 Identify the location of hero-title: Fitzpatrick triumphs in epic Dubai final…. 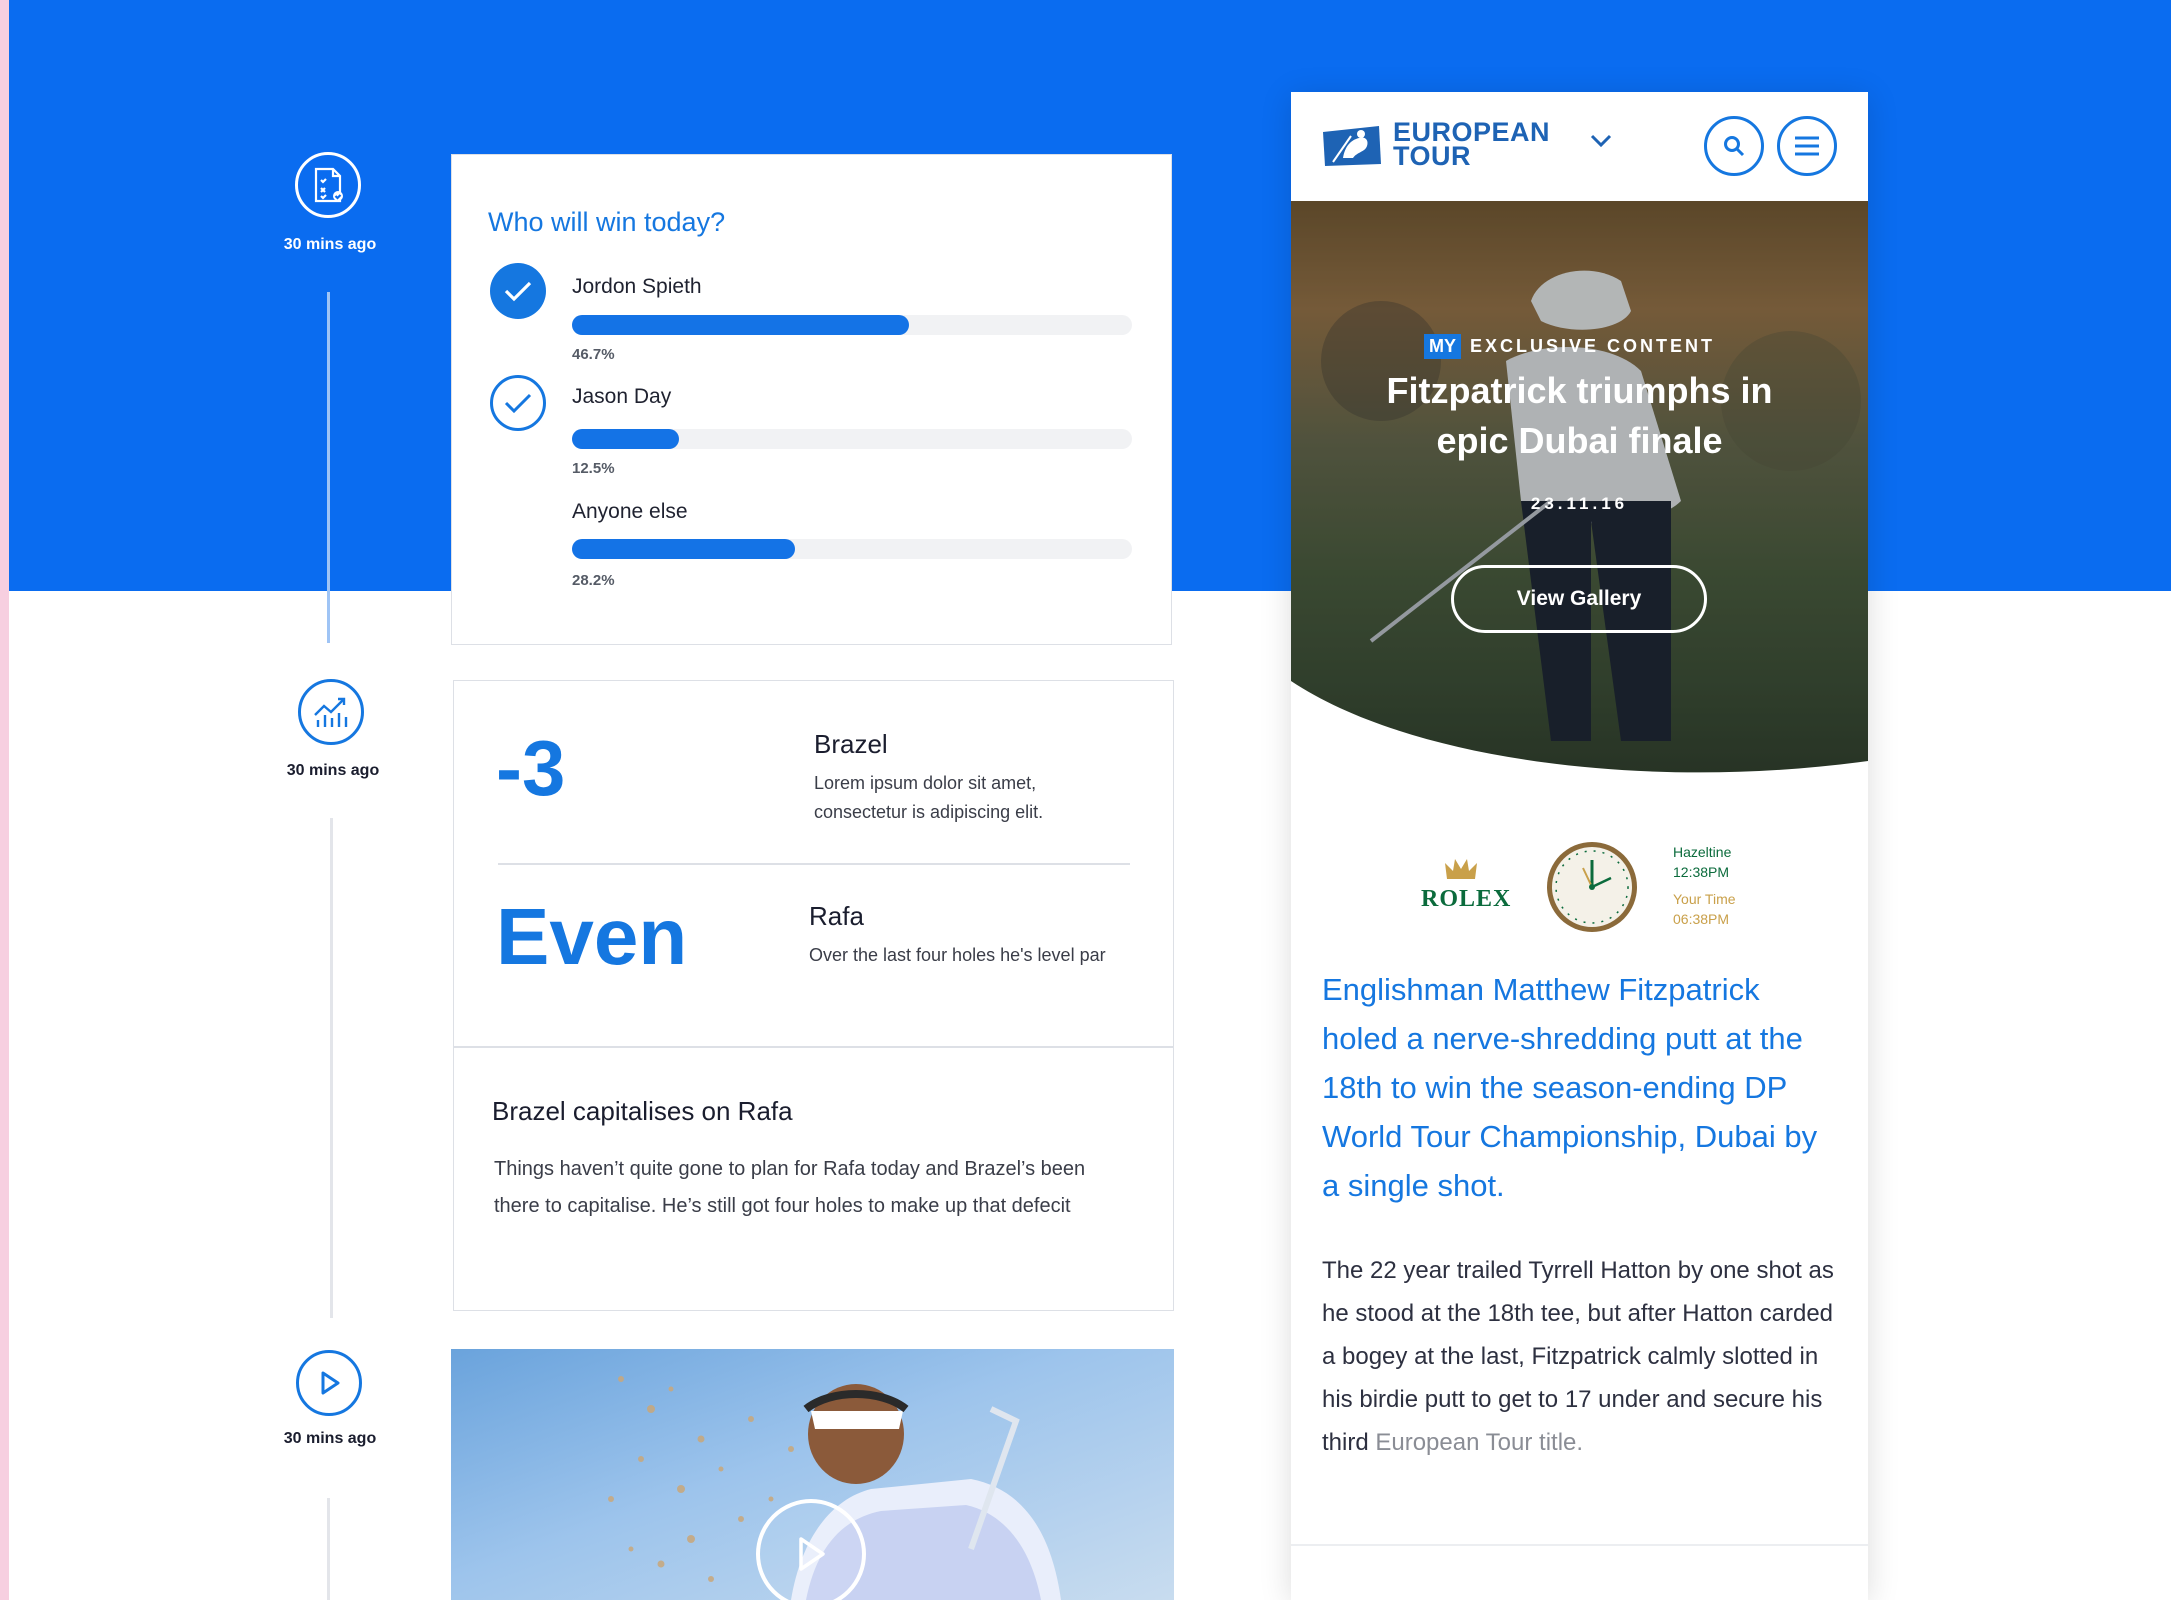
(1579, 415).